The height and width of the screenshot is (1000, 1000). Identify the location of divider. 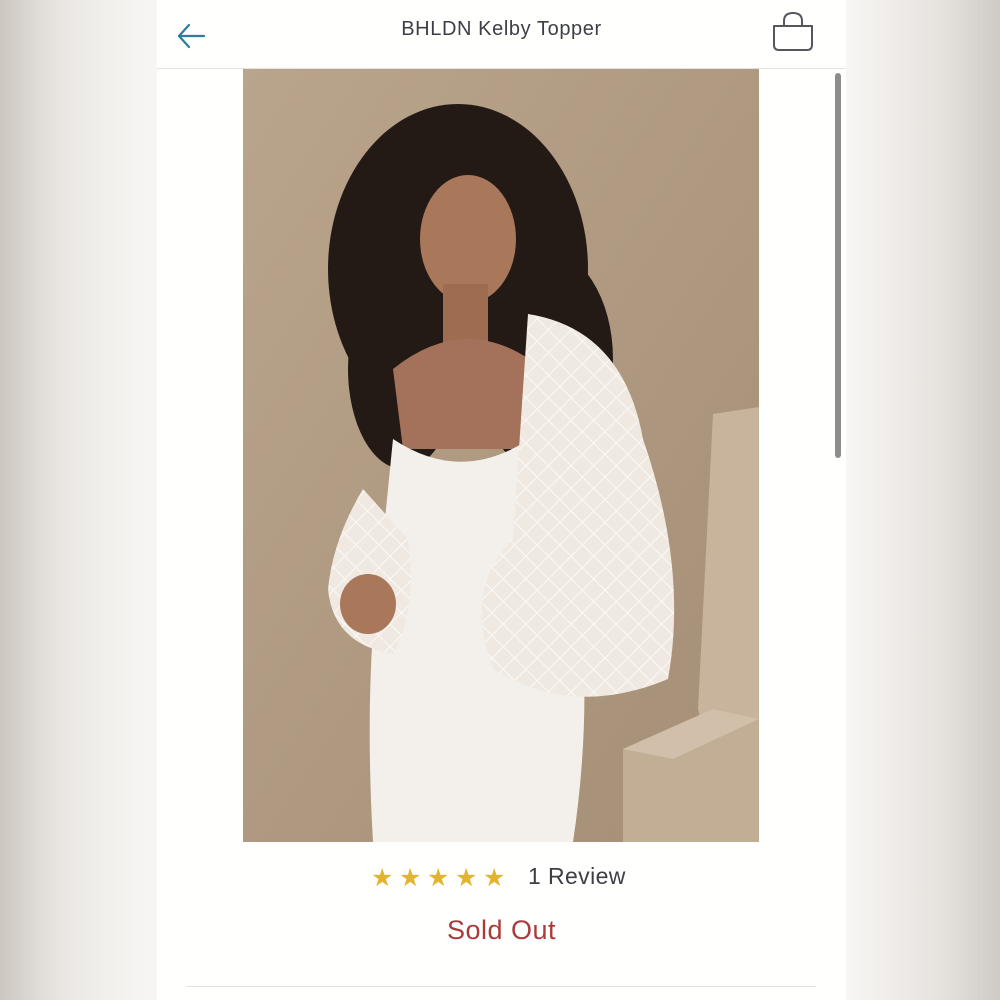
(501, 986).